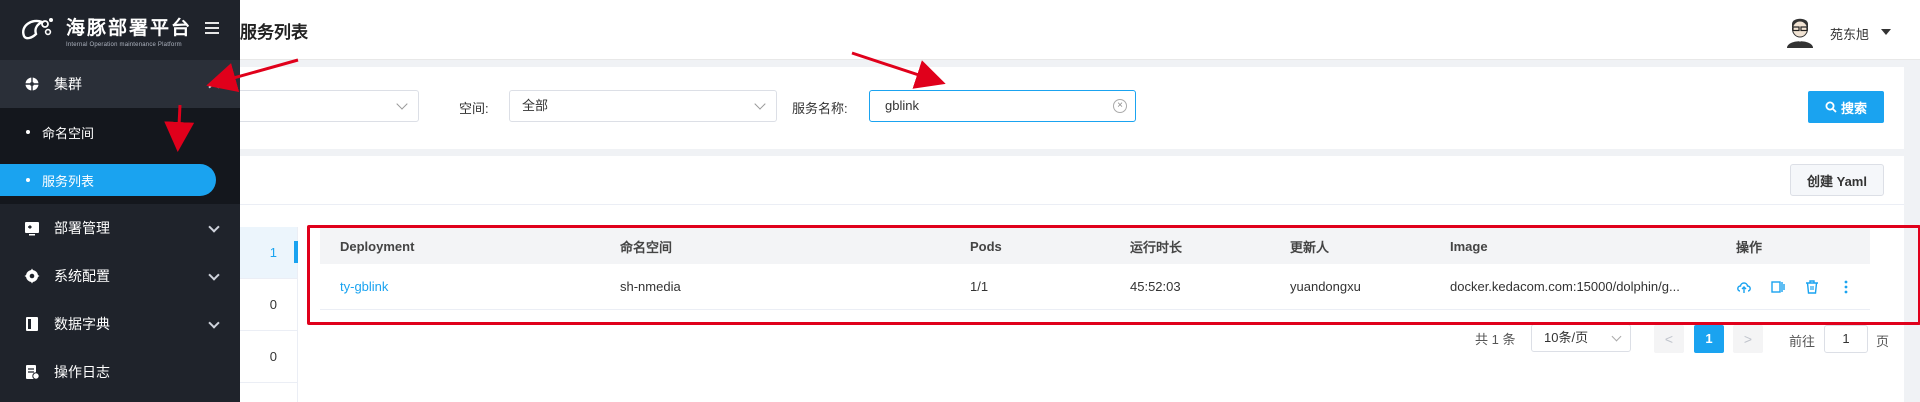 Image resolution: width=1920 pixels, height=402 pixels. What do you see at coordinates (324, 106) in the screenshot?
I see `cluster-select` at bounding box center [324, 106].